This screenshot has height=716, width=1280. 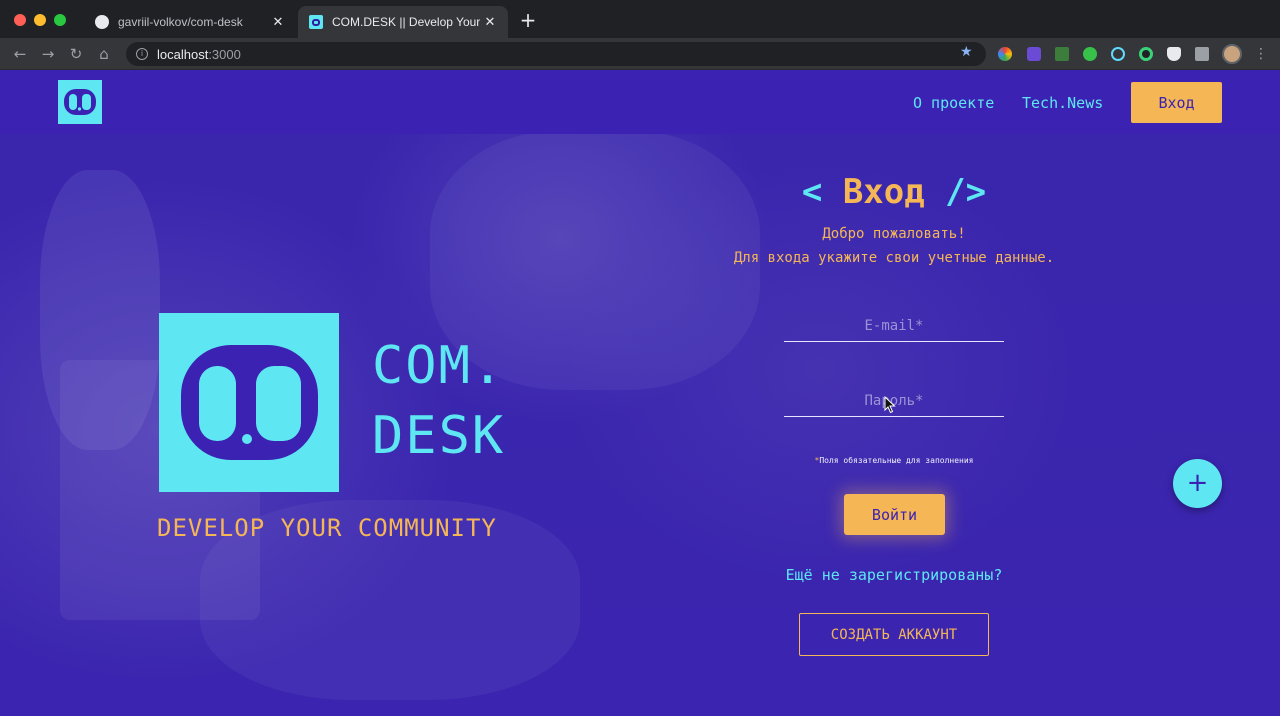 What do you see at coordinates (20, 20) in the screenshot?
I see `window-close-button` at bounding box center [20, 20].